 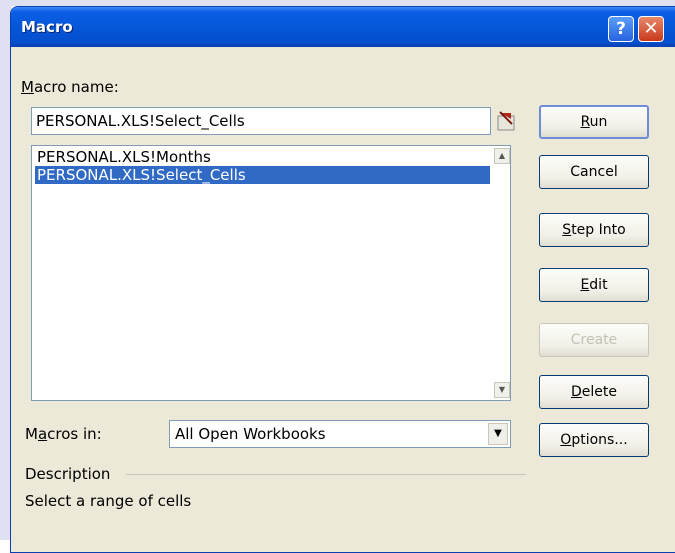 I want to click on close-button: ✕, so click(x=651, y=29).